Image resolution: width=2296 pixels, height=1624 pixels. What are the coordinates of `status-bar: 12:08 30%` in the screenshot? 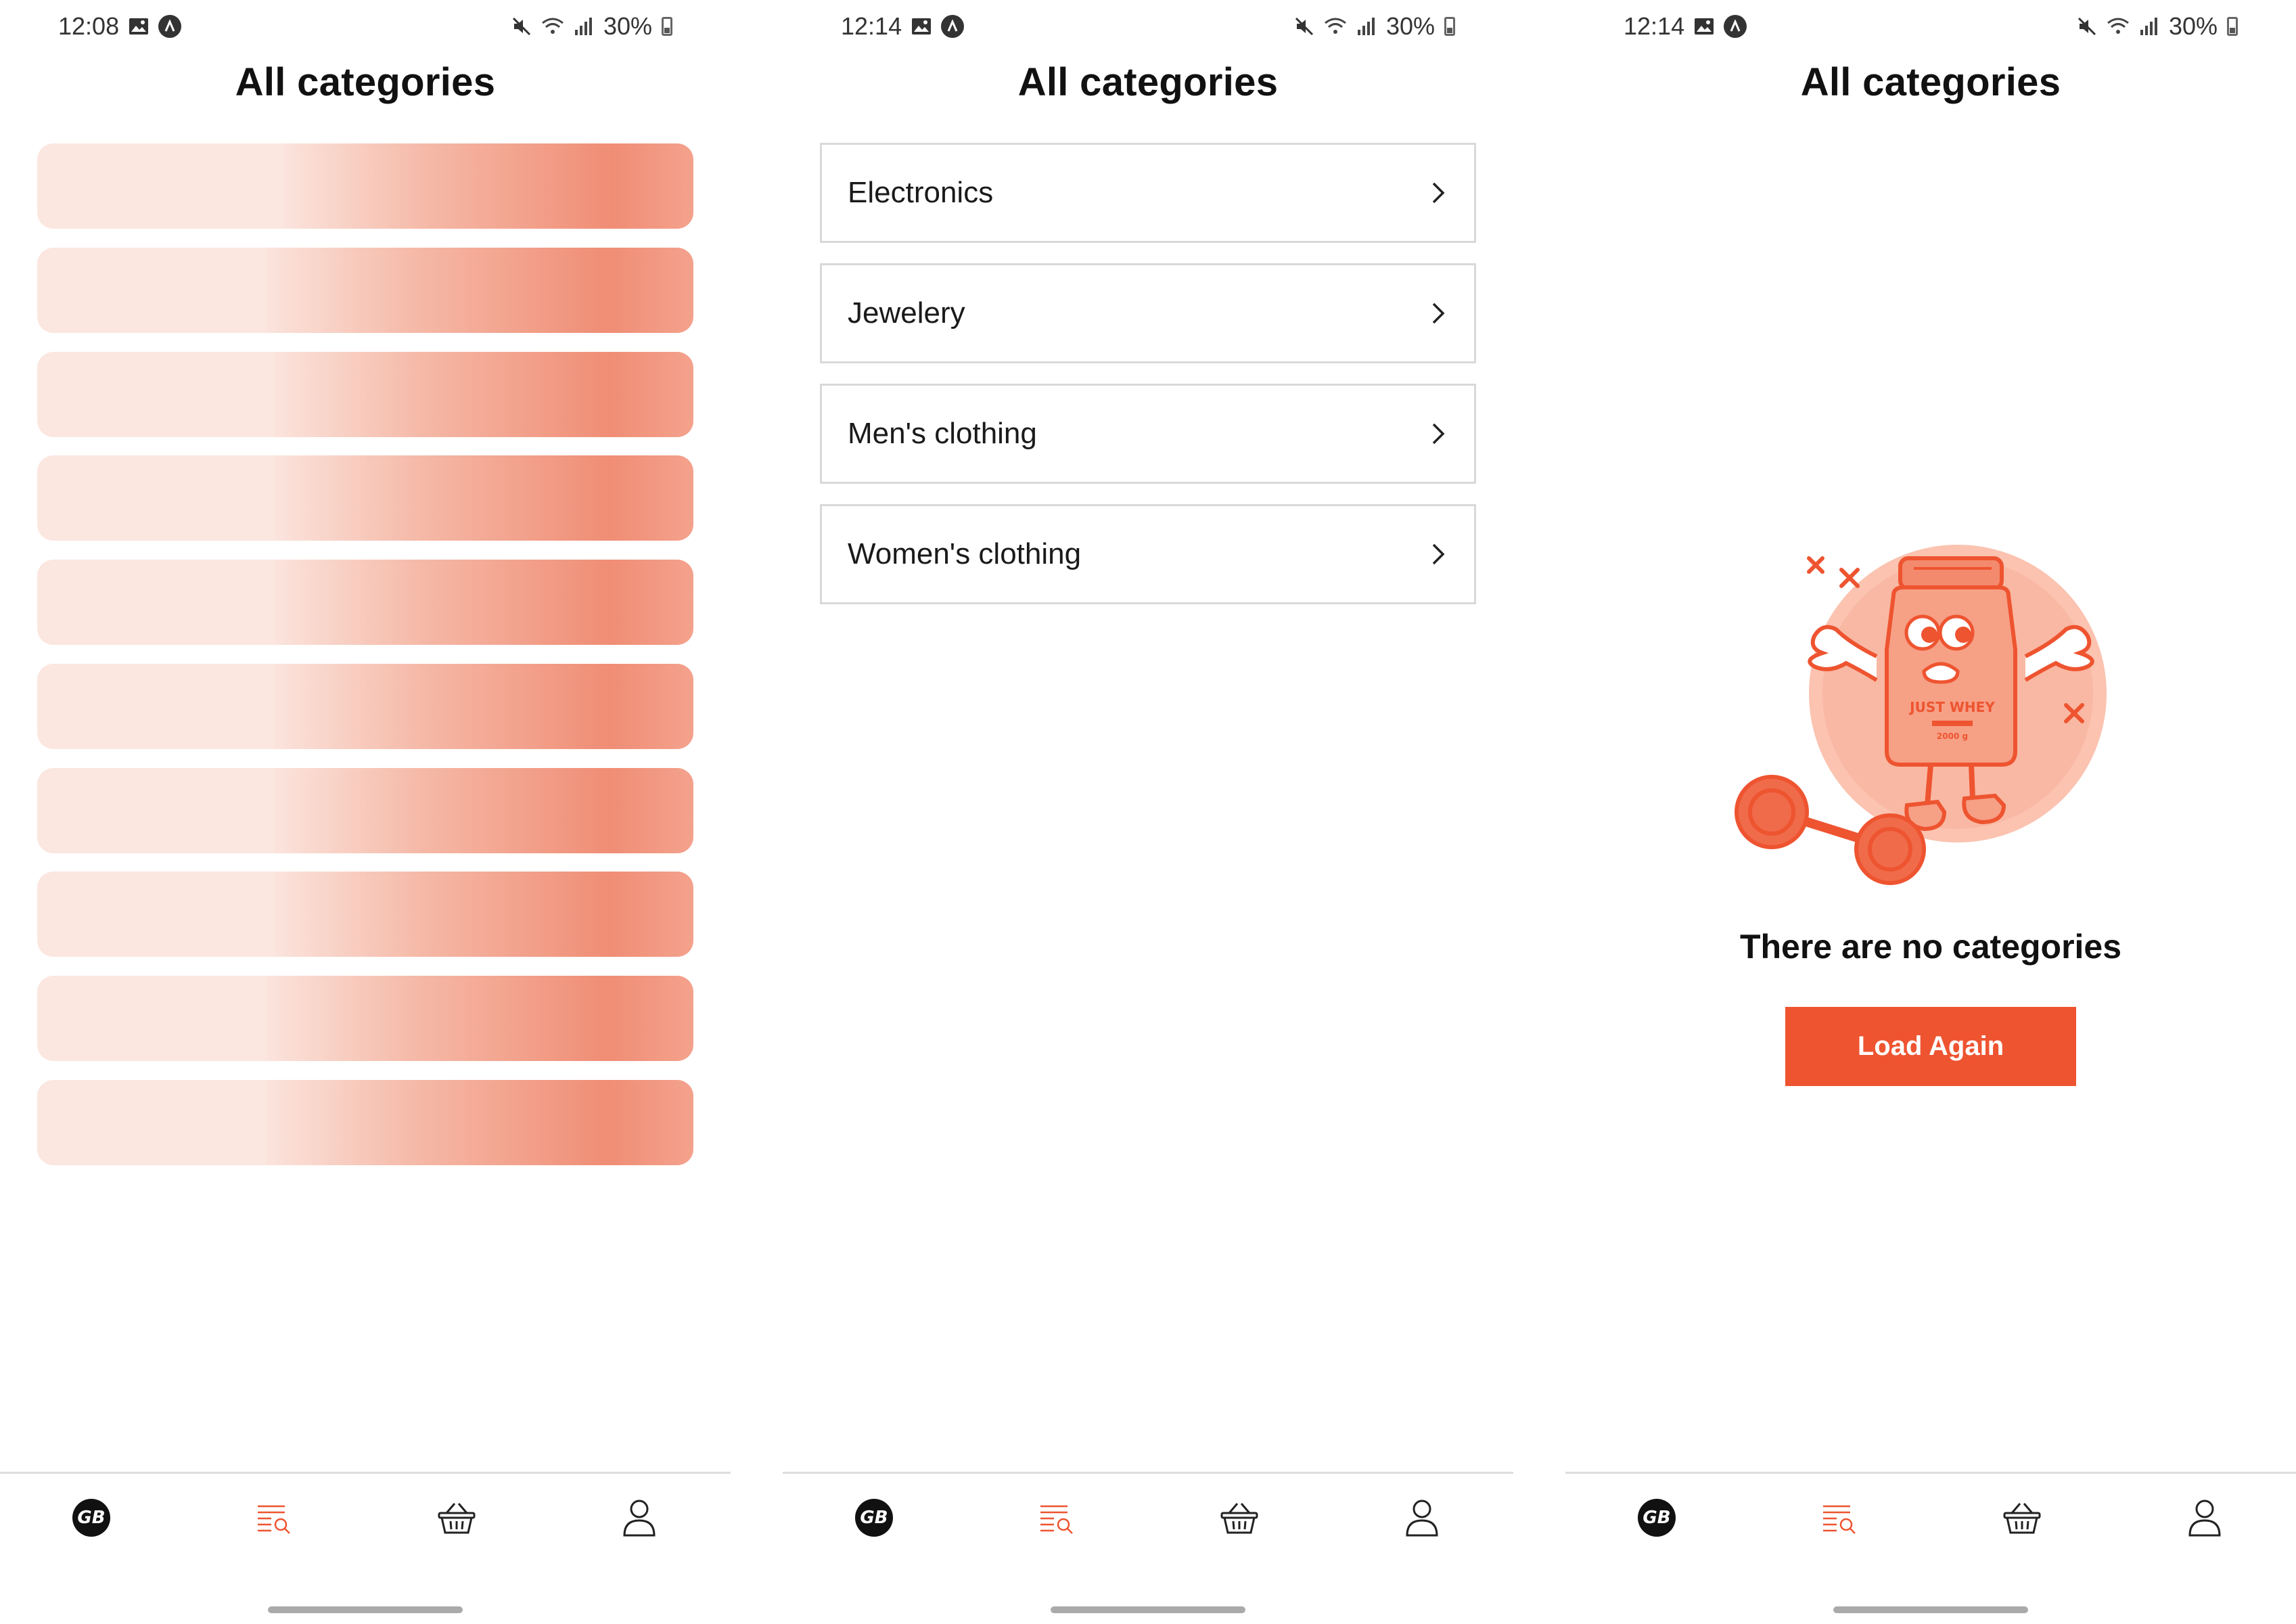 It's located at (365, 26).